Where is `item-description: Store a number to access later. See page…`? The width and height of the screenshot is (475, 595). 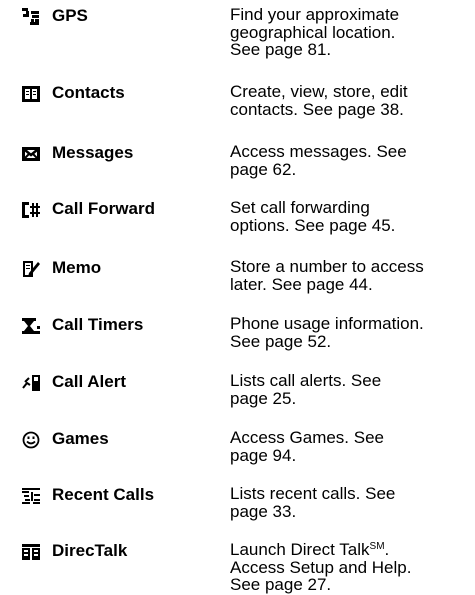 item-description: Store a number to access later. See page… is located at coordinates (352, 275).